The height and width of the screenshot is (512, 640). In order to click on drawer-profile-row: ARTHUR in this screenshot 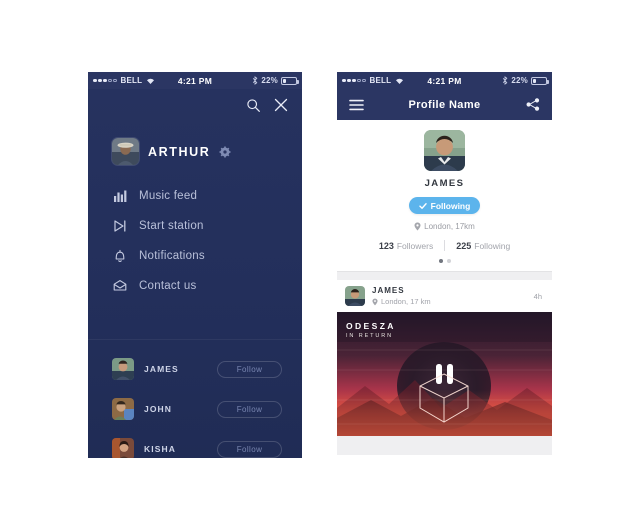, I will do `click(195, 143)`.